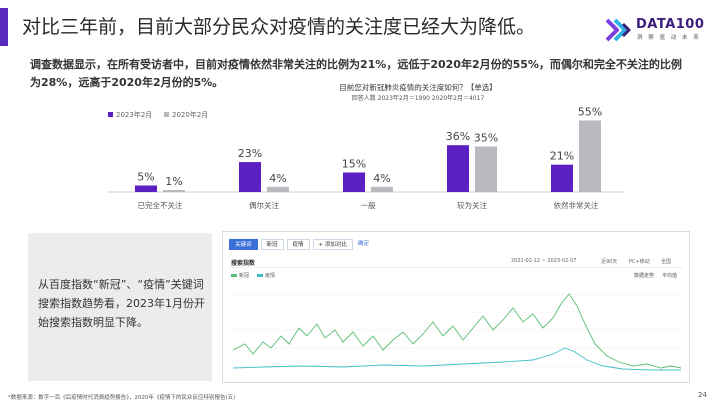 The width and height of the screenshot is (720, 405). Describe the element at coordinates (486, 138) in the screenshot. I see `bar-label-2020-3: 35%` at that location.